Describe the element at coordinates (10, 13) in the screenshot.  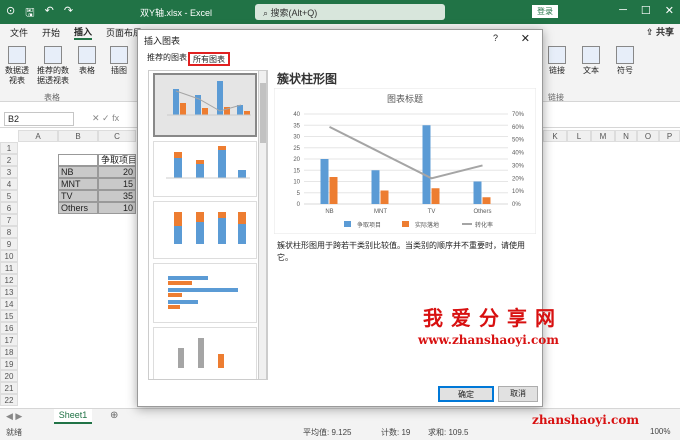
I see `autosave-icon: ⊙` at that location.